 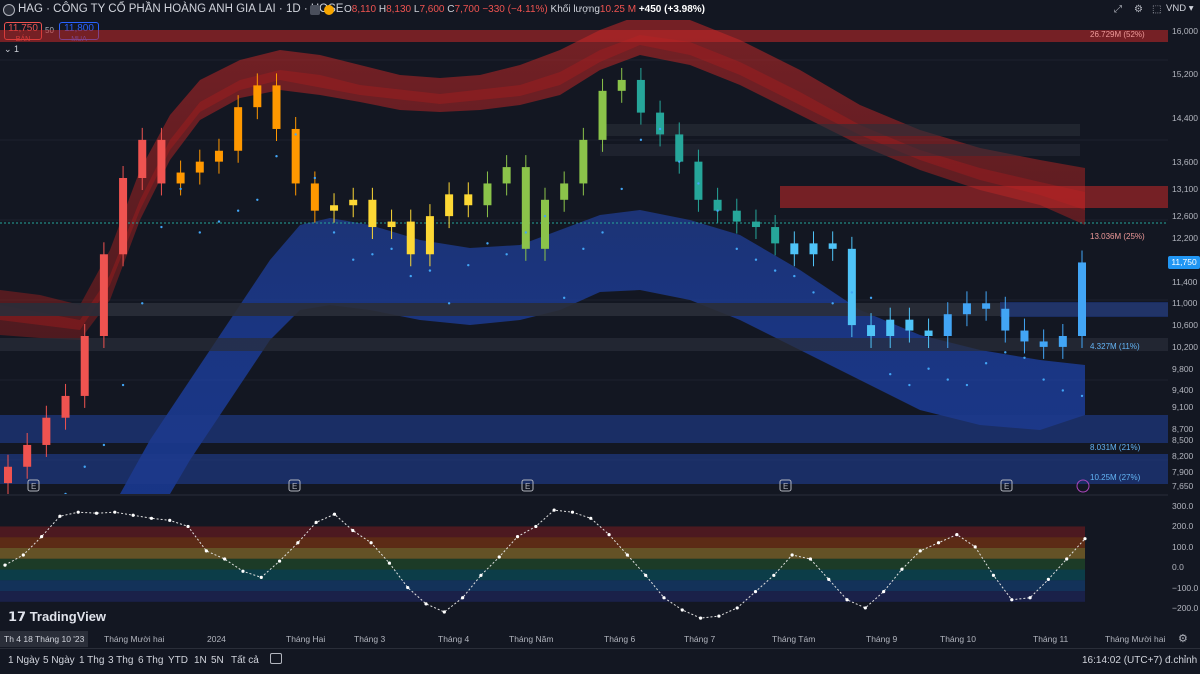 What do you see at coordinates (24, 660) in the screenshot?
I see `range-button: 1 Ngày` at bounding box center [24, 660].